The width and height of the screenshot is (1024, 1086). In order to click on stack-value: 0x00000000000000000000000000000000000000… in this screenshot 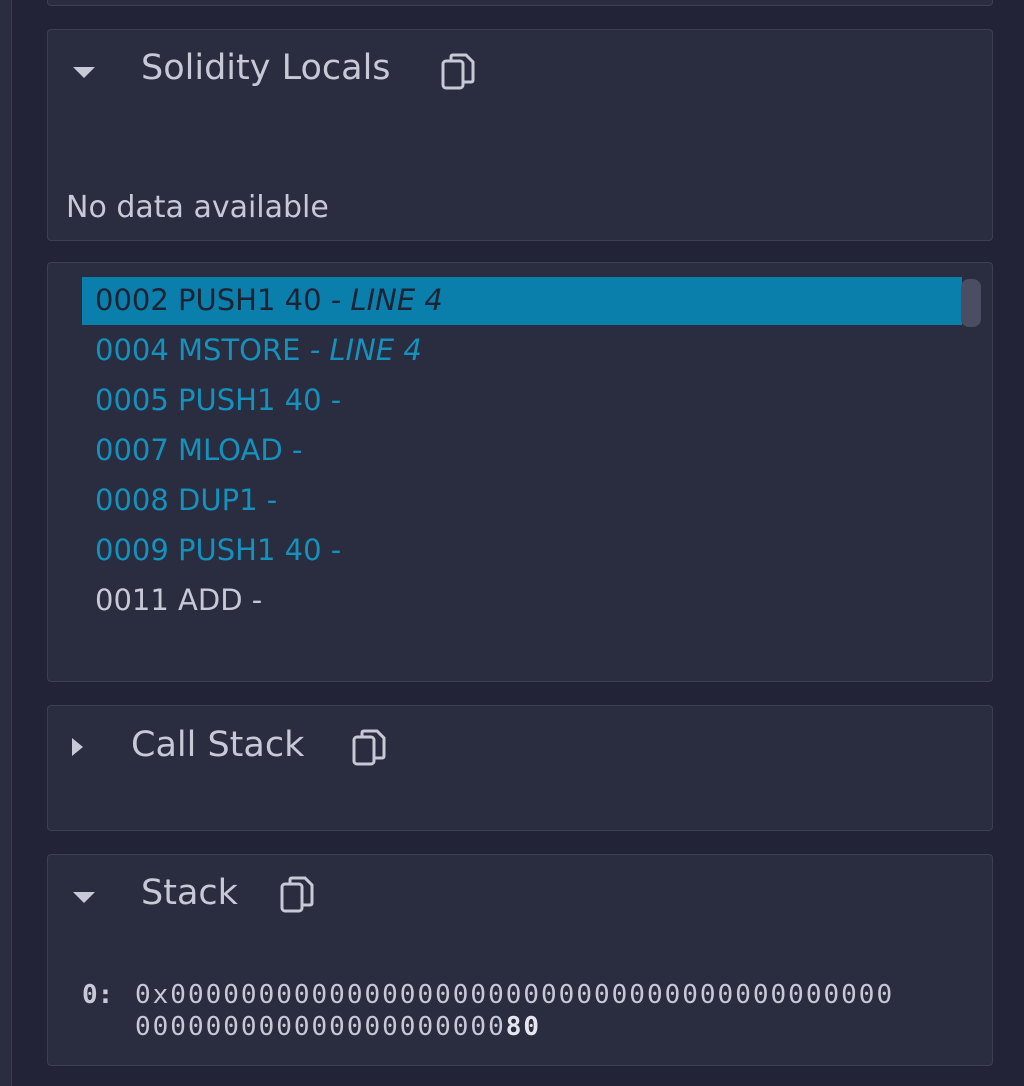, I will do `click(515, 1011)`.